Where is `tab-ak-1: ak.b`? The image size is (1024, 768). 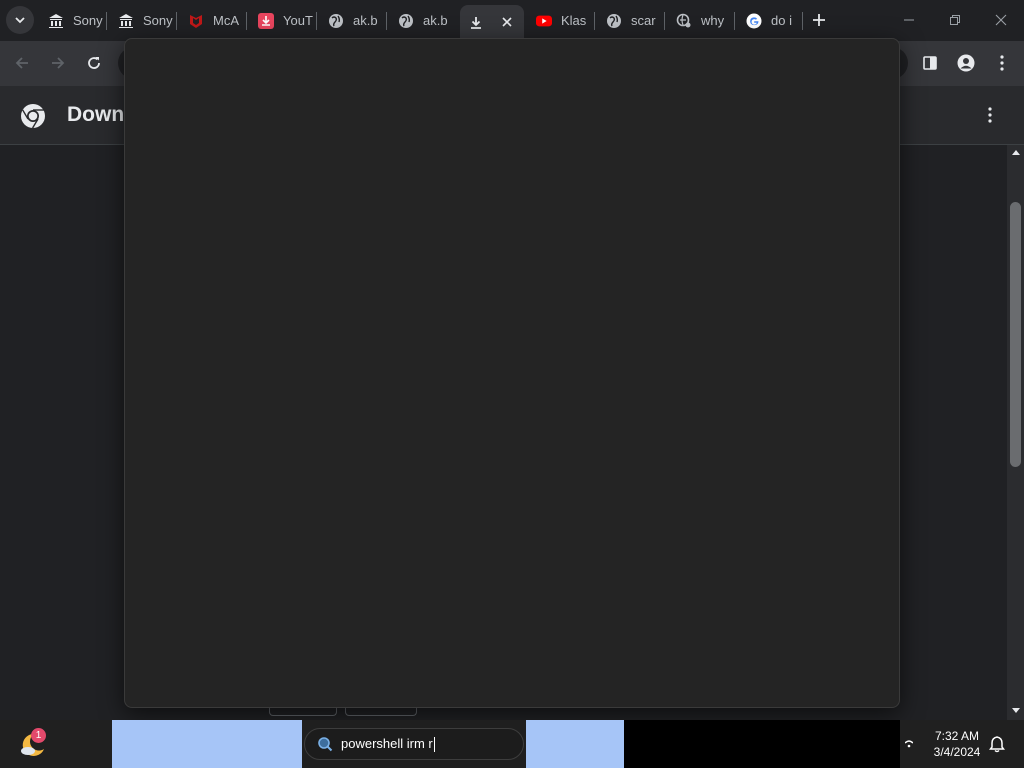
tab-ak-1: ak.b is located at coordinates (353, 20).